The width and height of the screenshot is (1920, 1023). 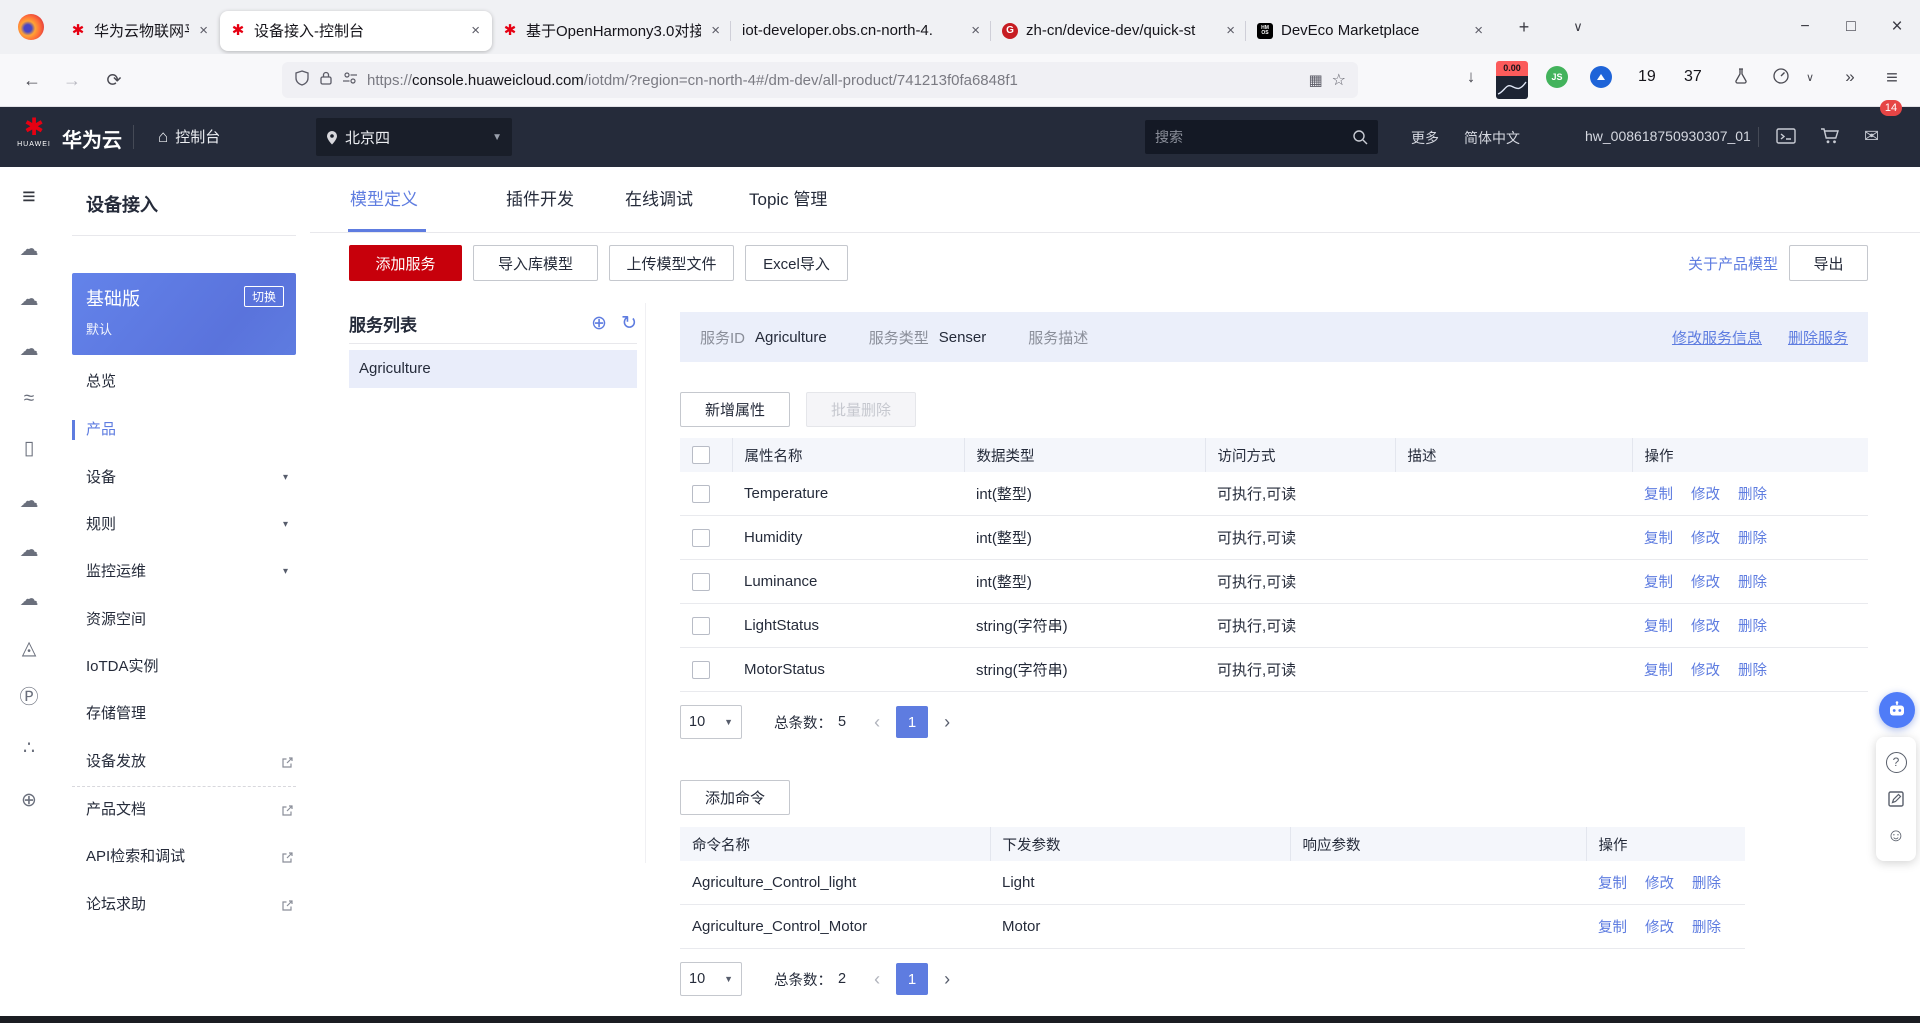 I want to click on sidebar-item-forum-help: 论坛求助, so click(x=190, y=905).